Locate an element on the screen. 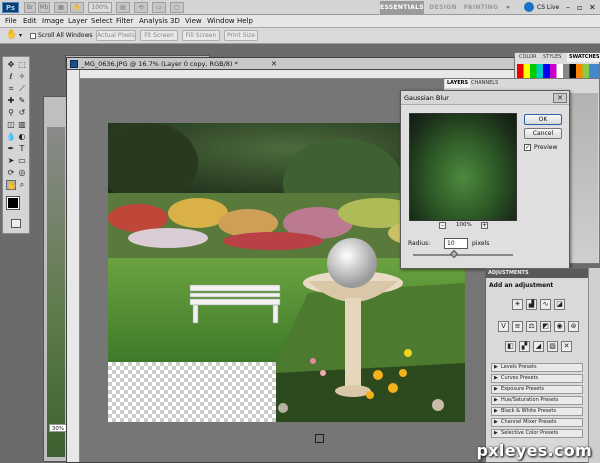  lasso-tool-icon: ℓ is located at coordinates (11, 77).